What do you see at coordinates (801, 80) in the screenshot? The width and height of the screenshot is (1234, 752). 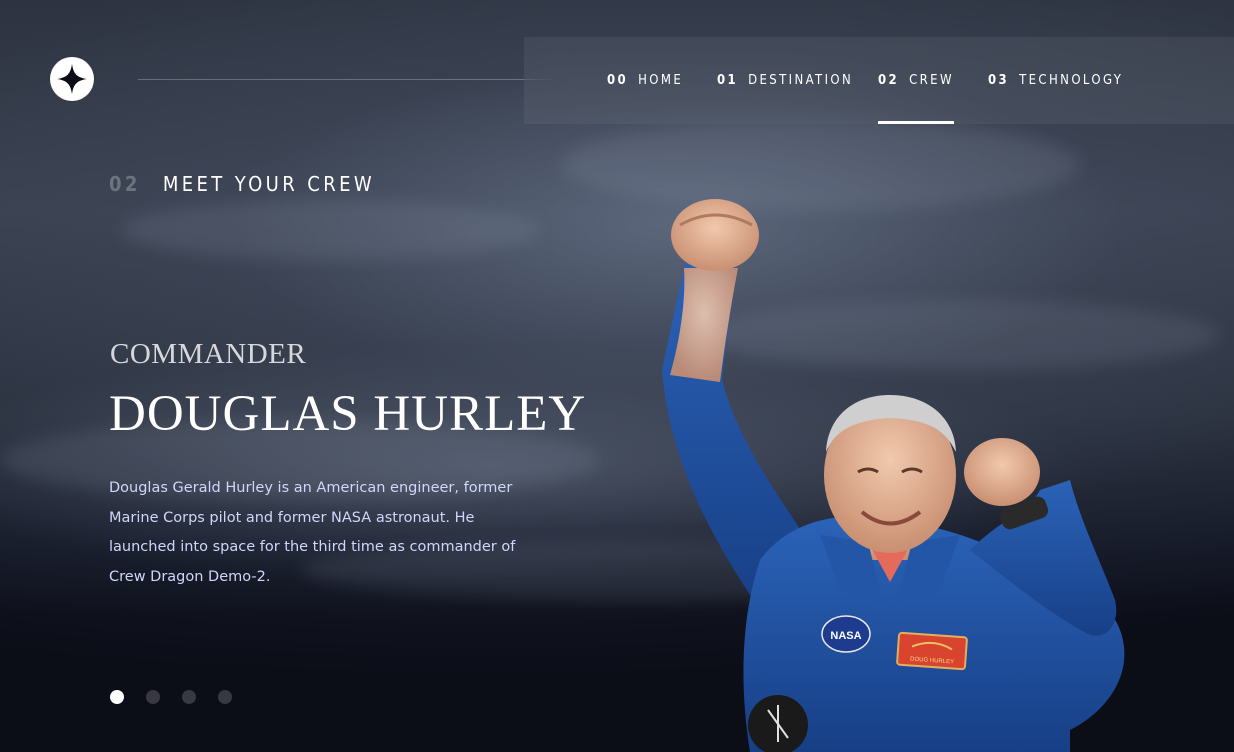 I see `nav-label: DESTINATION` at bounding box center [801, 80].